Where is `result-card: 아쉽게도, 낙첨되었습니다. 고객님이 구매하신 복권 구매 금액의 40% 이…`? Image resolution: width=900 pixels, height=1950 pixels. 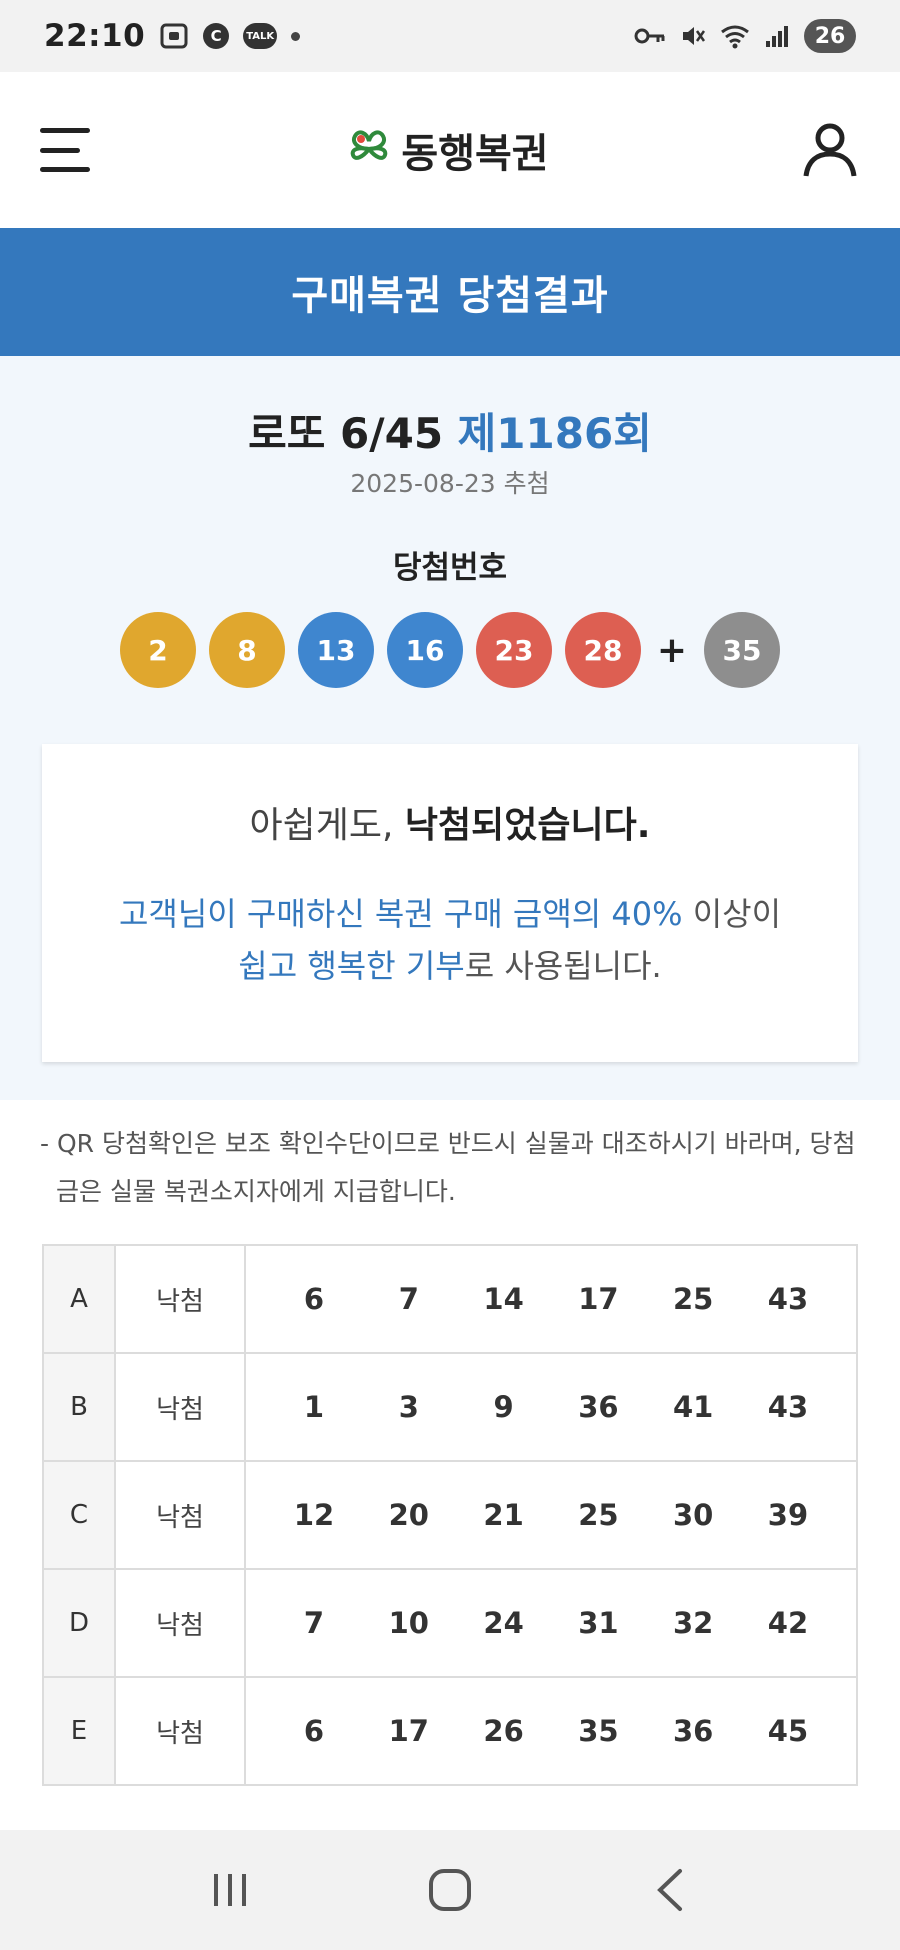 result-card: 아쉽게도, 낙첨되었습니다. 고객님이 구매하신 복권 구매 금액의 40% 이… is located at coordinates (450, 903).